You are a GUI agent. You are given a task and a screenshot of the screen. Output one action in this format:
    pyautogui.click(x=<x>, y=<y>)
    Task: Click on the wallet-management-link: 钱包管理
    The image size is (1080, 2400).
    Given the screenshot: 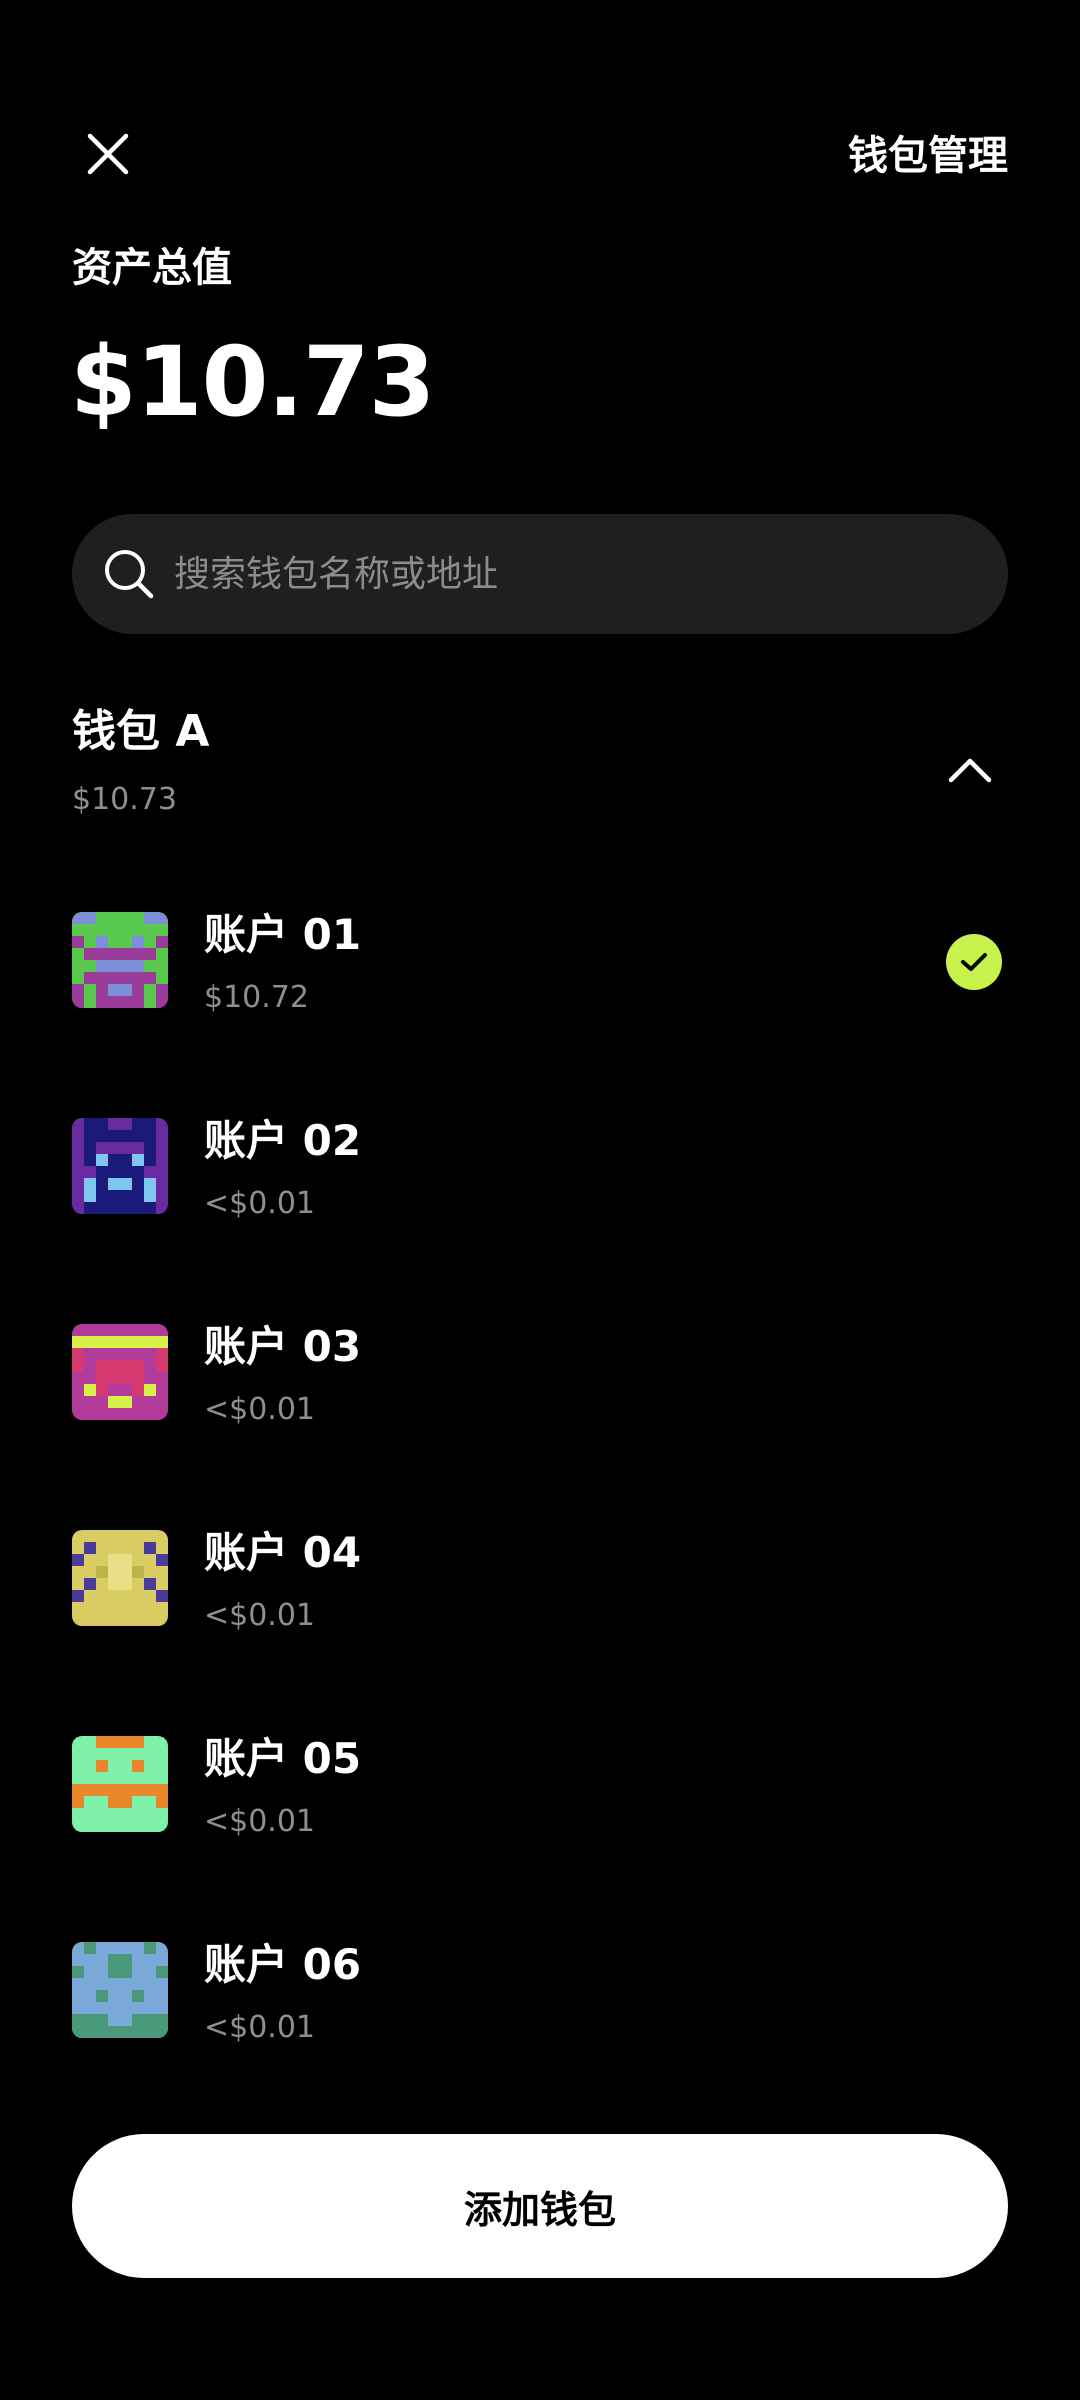 What is the action you would take?
    pyautogui.click(x=928, y=156)
    